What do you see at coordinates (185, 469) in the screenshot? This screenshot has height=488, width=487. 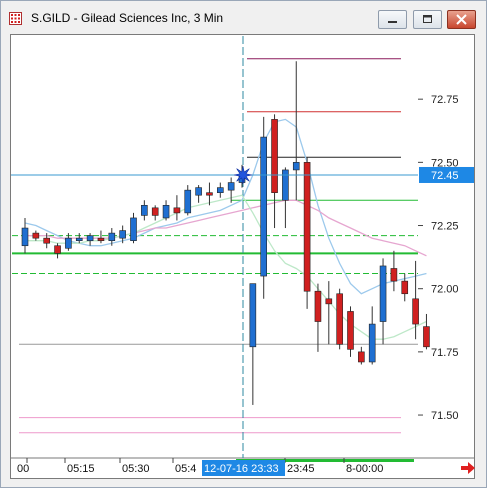 I see `time-axis-label: 05:4` at bounding box center [185, 469].